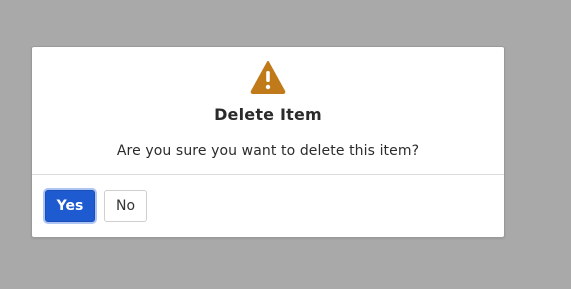 The width and height of the screenshot is (571, 289). What do you see at coordinates (268, 114) in the screenshot?
I see `dialog-title: Delete Item` at bounding box center [268, 114].